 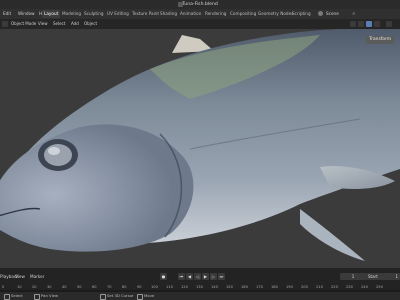 What do you see at coordinates (43, 24) in the screenshot?
I see `menu-view: View` at bounding box center [43, 24].